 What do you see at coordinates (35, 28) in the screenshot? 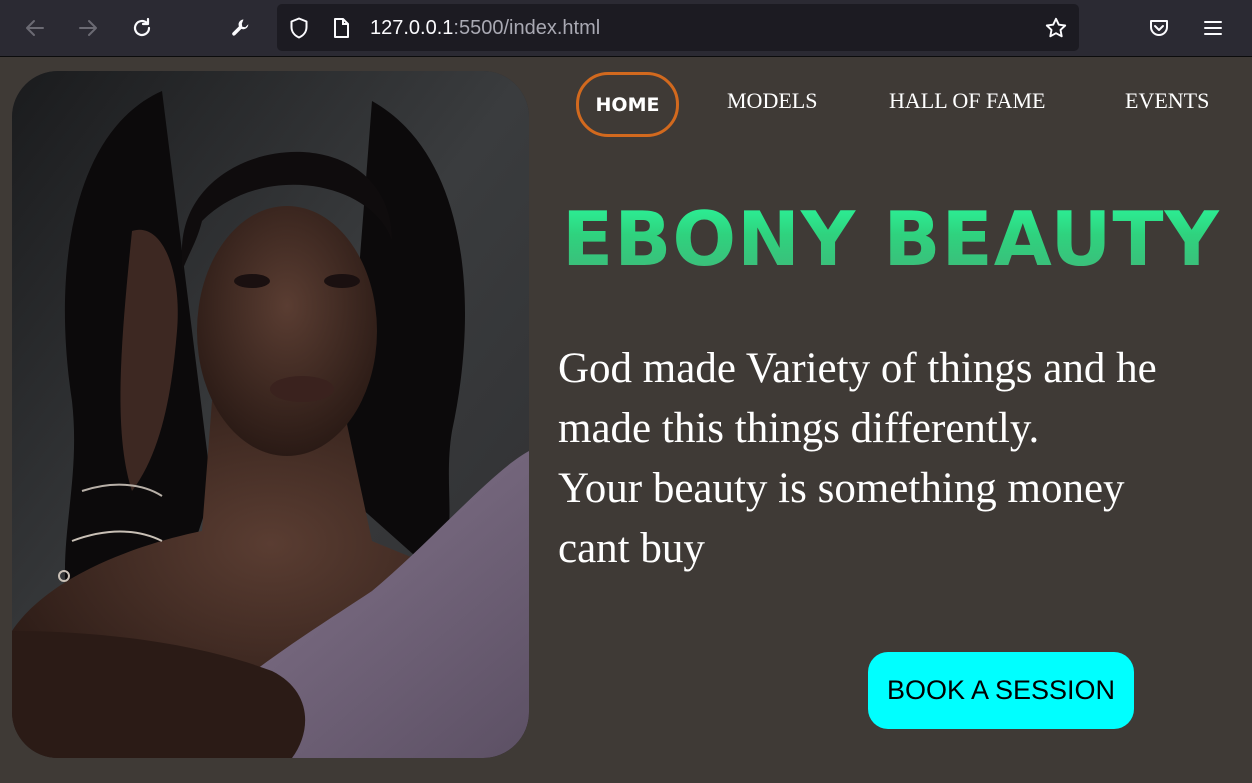
I see `back-arrow-icon` at bounding box center [35, 28].